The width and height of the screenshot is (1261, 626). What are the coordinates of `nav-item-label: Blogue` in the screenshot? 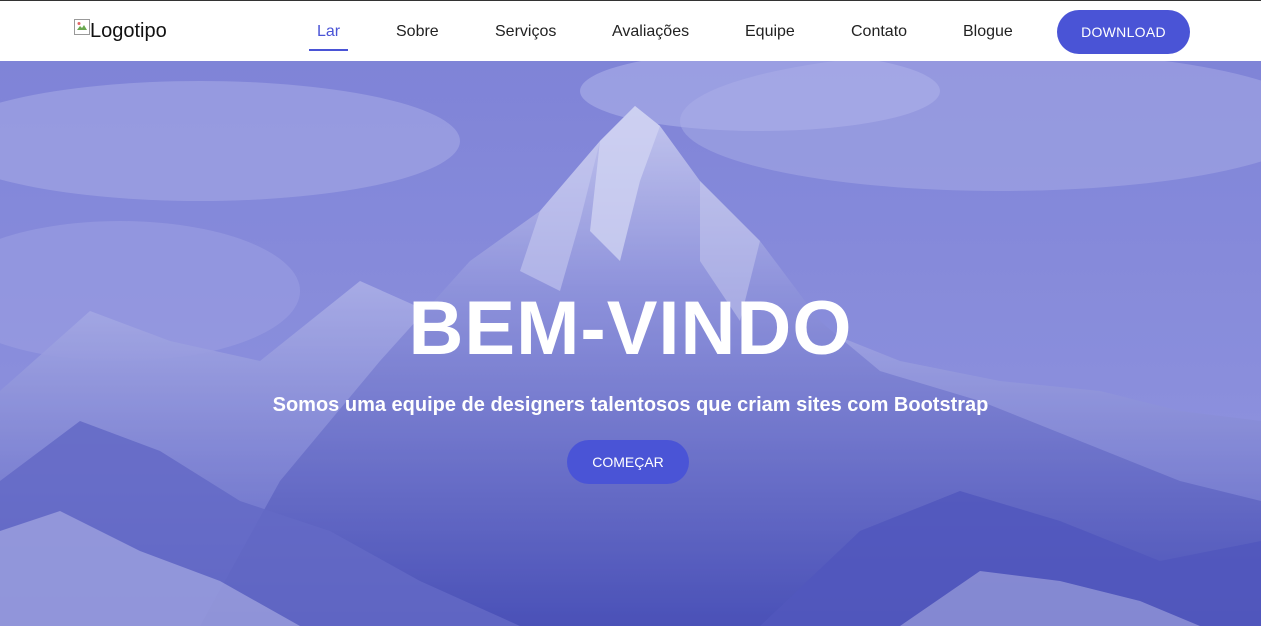 It's located at (988, 31).